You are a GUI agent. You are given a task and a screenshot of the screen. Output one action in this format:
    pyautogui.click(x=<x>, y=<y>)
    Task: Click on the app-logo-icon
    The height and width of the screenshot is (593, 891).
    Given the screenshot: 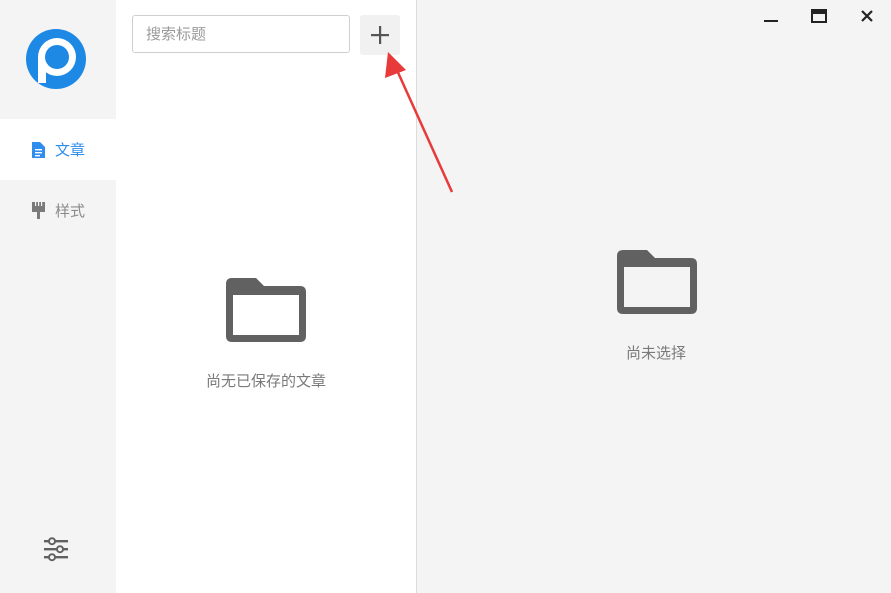 What is the action you would take?
    pyautogui.click(x=56, y=59)
    